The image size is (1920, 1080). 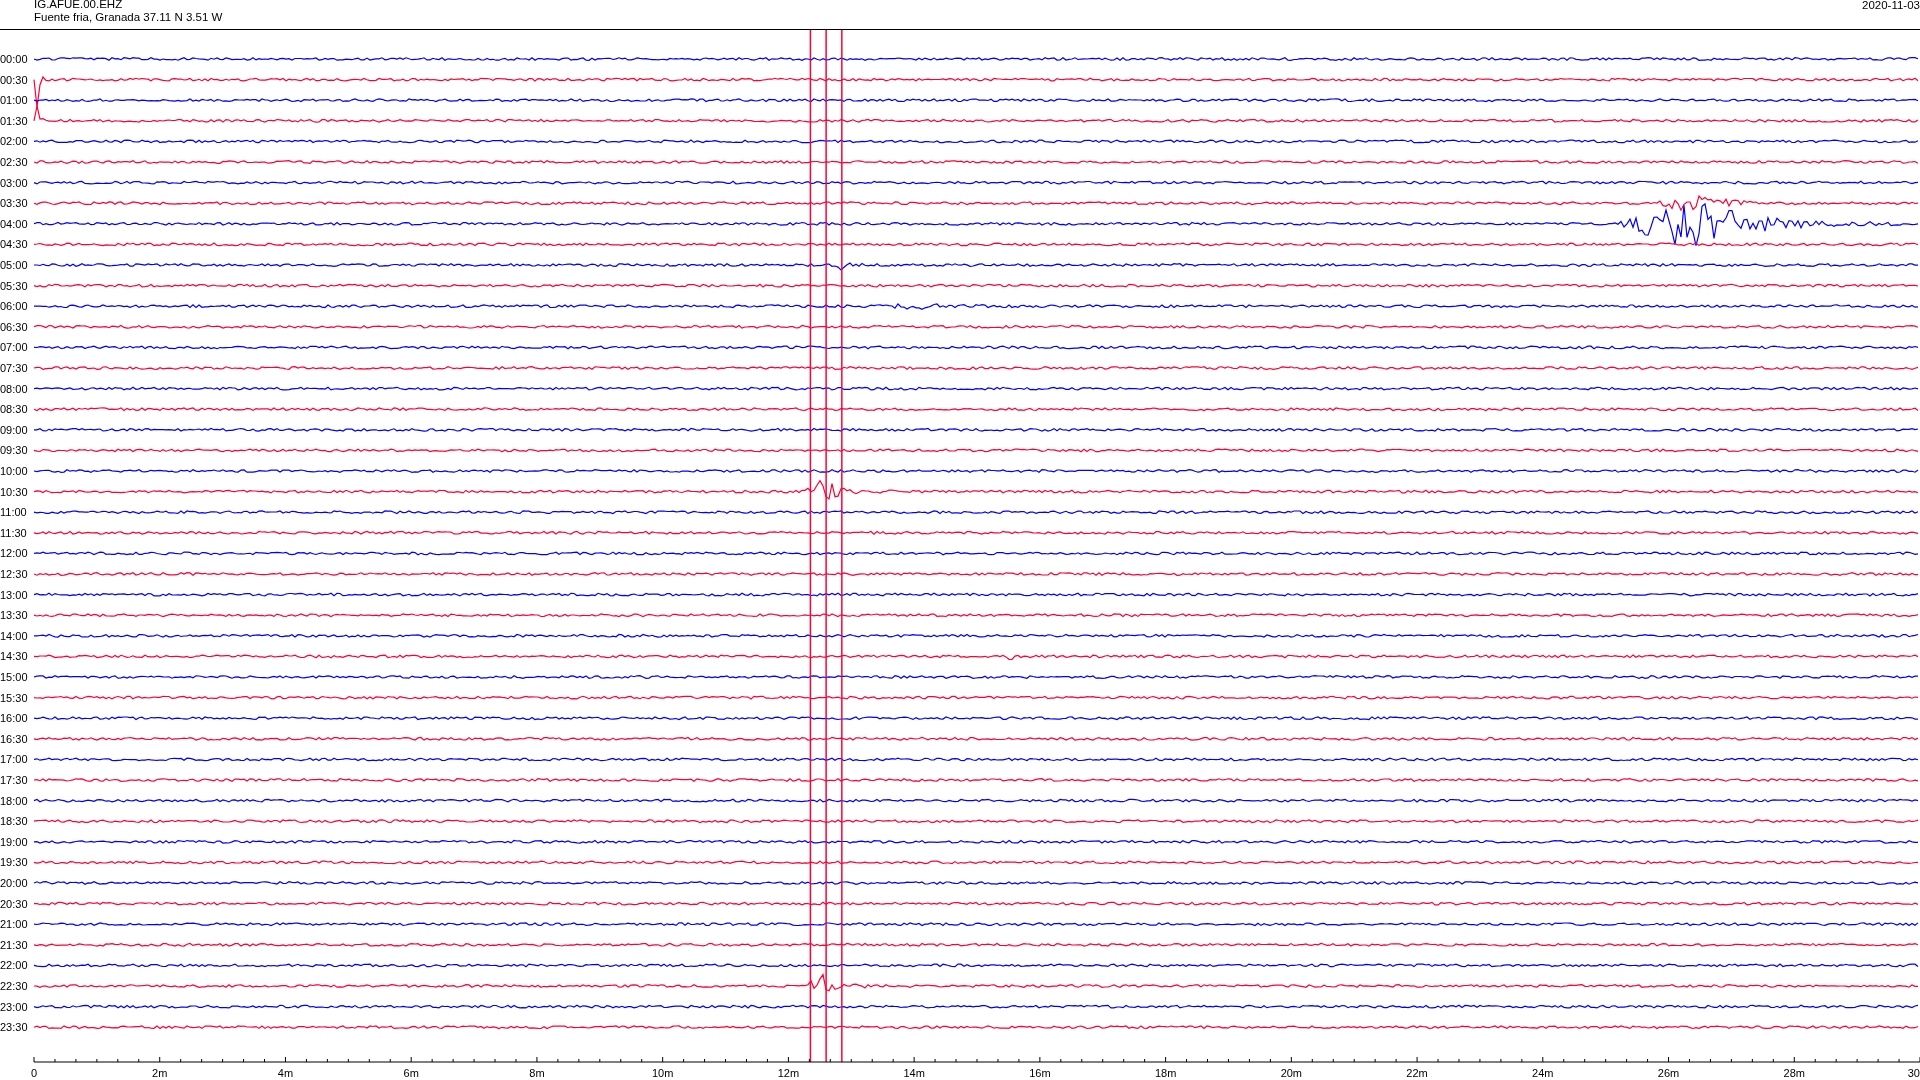 What do you see at coordinates (14, 903) in the screenshot?
I see `time-label: 20:30` at bounding box center [14, 903].